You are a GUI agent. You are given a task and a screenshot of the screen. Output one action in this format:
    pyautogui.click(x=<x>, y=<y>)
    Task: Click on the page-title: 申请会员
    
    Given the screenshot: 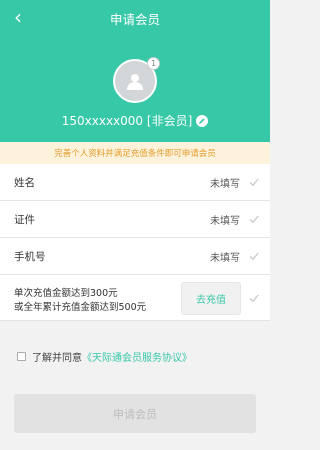 What is the action you would take?
    pyautogui.click(x=134, y=19)
    